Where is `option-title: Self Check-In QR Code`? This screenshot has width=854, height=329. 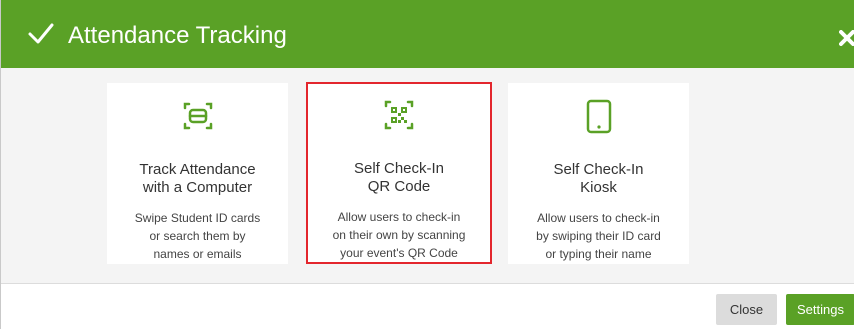
option-title: Self Check-In QR Code is located at coordinates (399, 178).